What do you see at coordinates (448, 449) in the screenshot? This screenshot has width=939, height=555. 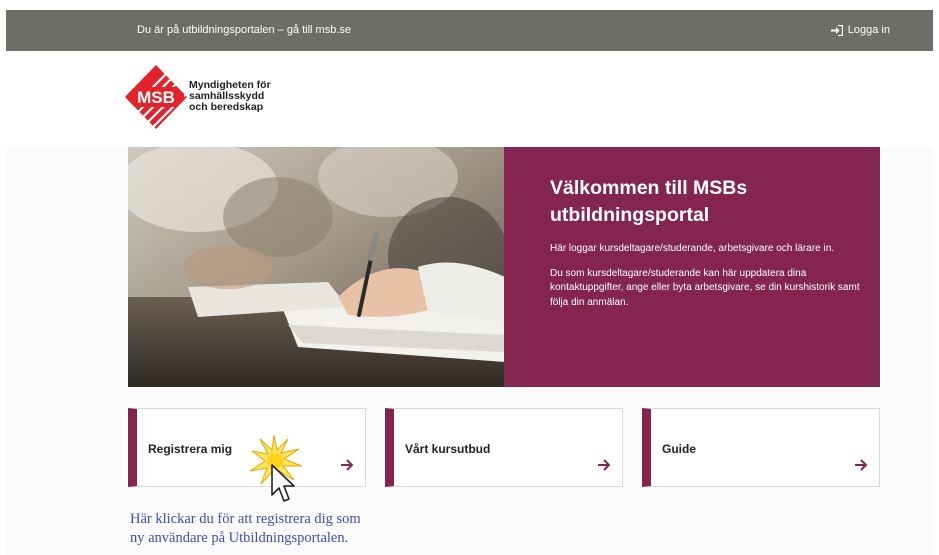 I see `course-offer-card-label: Vårt kursutbud` at bounding box center [448, 449].